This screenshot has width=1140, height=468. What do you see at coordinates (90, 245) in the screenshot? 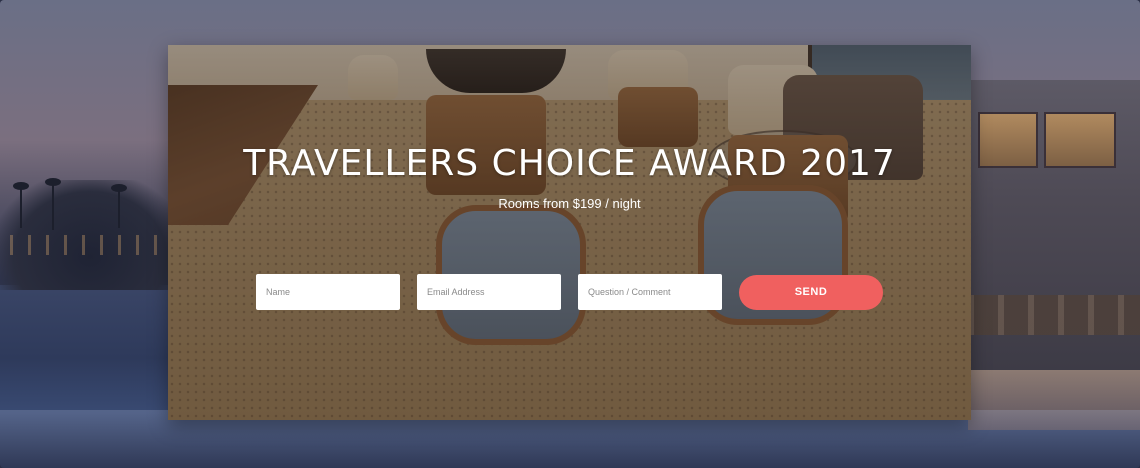
I see `background-city-lights` at bounding box center [90, 245].